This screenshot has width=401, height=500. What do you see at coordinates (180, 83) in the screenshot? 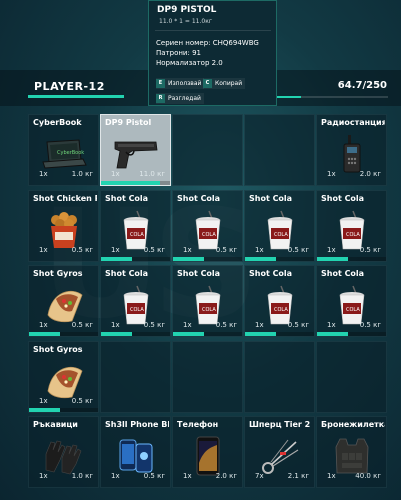
I see `use-button: E Използвай` at bounding box center [180, 83].